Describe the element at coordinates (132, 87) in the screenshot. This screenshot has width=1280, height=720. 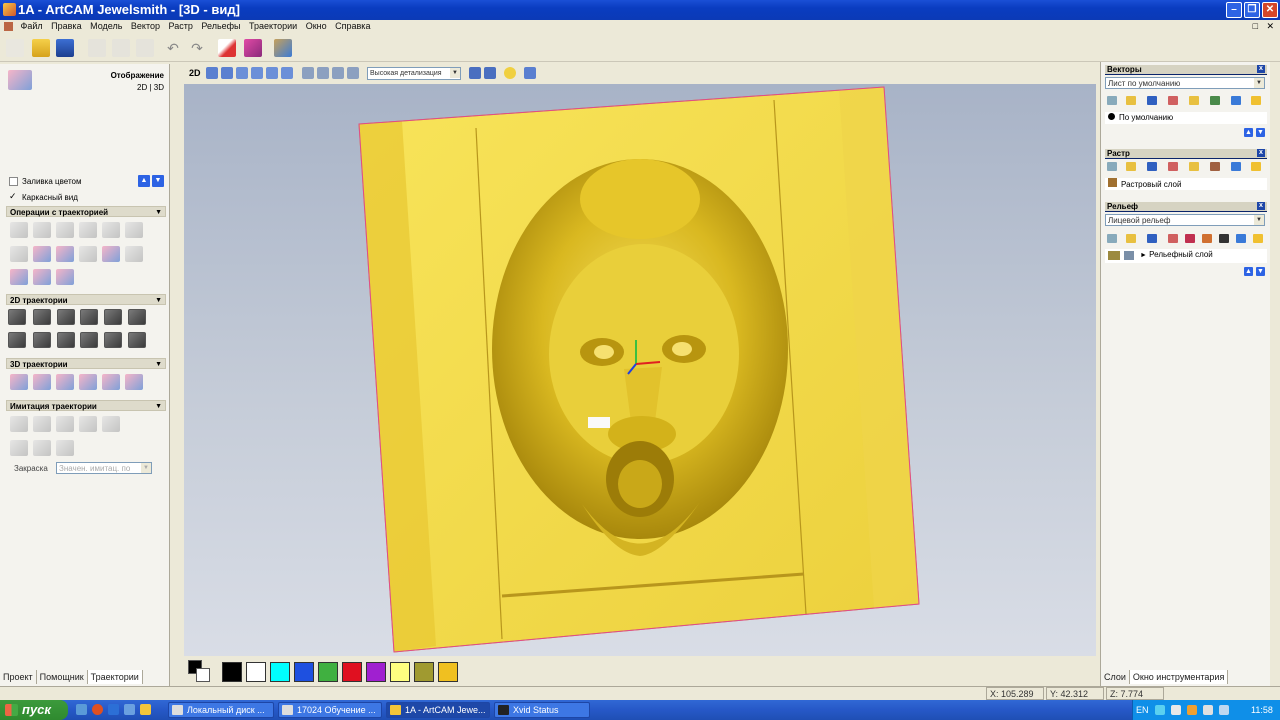
I see `display-mode-toggle: 2D | 3D` at that location.